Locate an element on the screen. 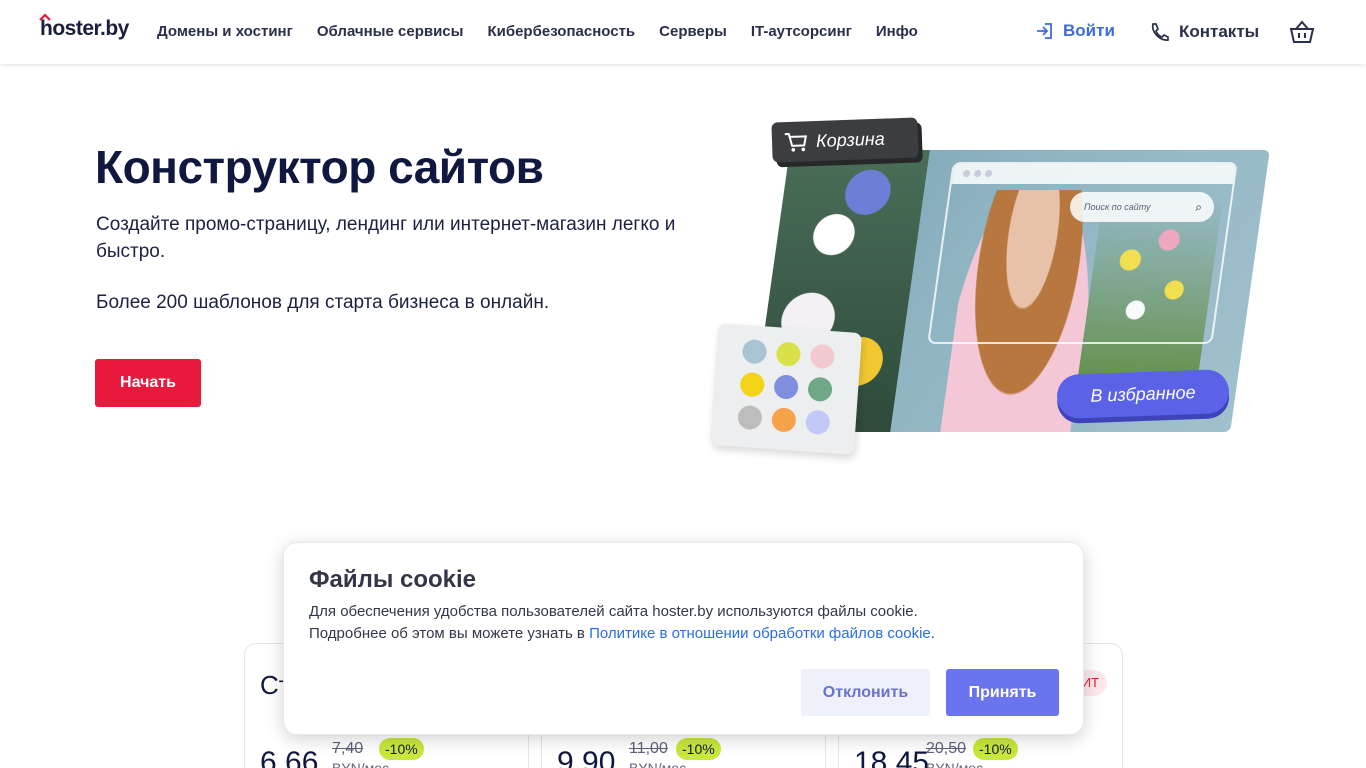 The width and height of the screenshot is (1366, 768). cart-sticker: Корзина is located at coordinates (845, 140).